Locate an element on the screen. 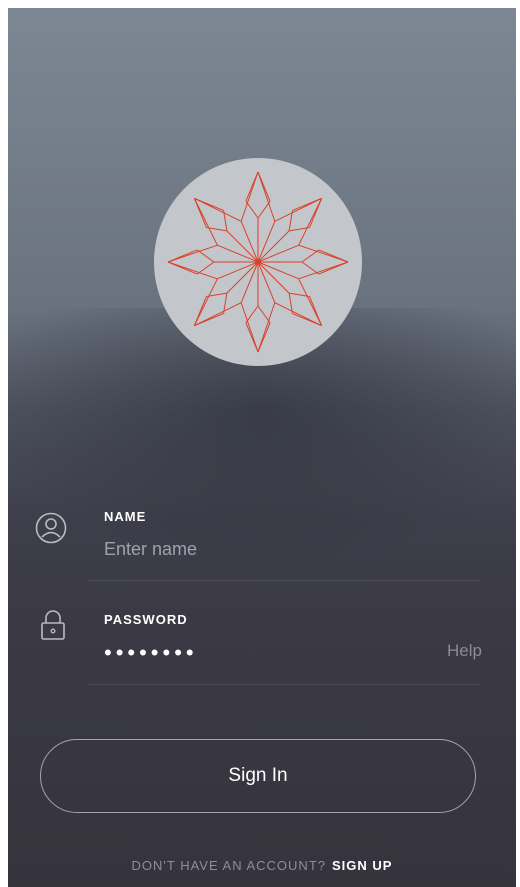 Image resolution: width=520 pixels, height=887 pixels. app-logo is located at coordinates (258, 262).